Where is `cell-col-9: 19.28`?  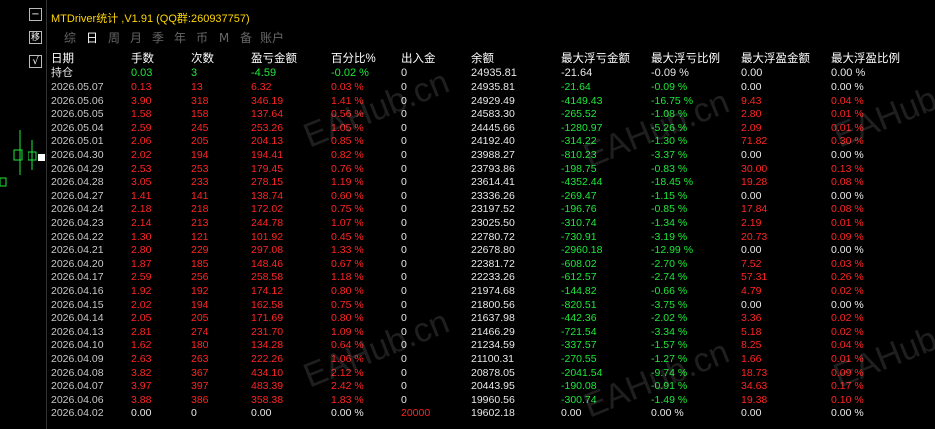
cell-col-9: 19.28 is located at coordinates (754, 182).